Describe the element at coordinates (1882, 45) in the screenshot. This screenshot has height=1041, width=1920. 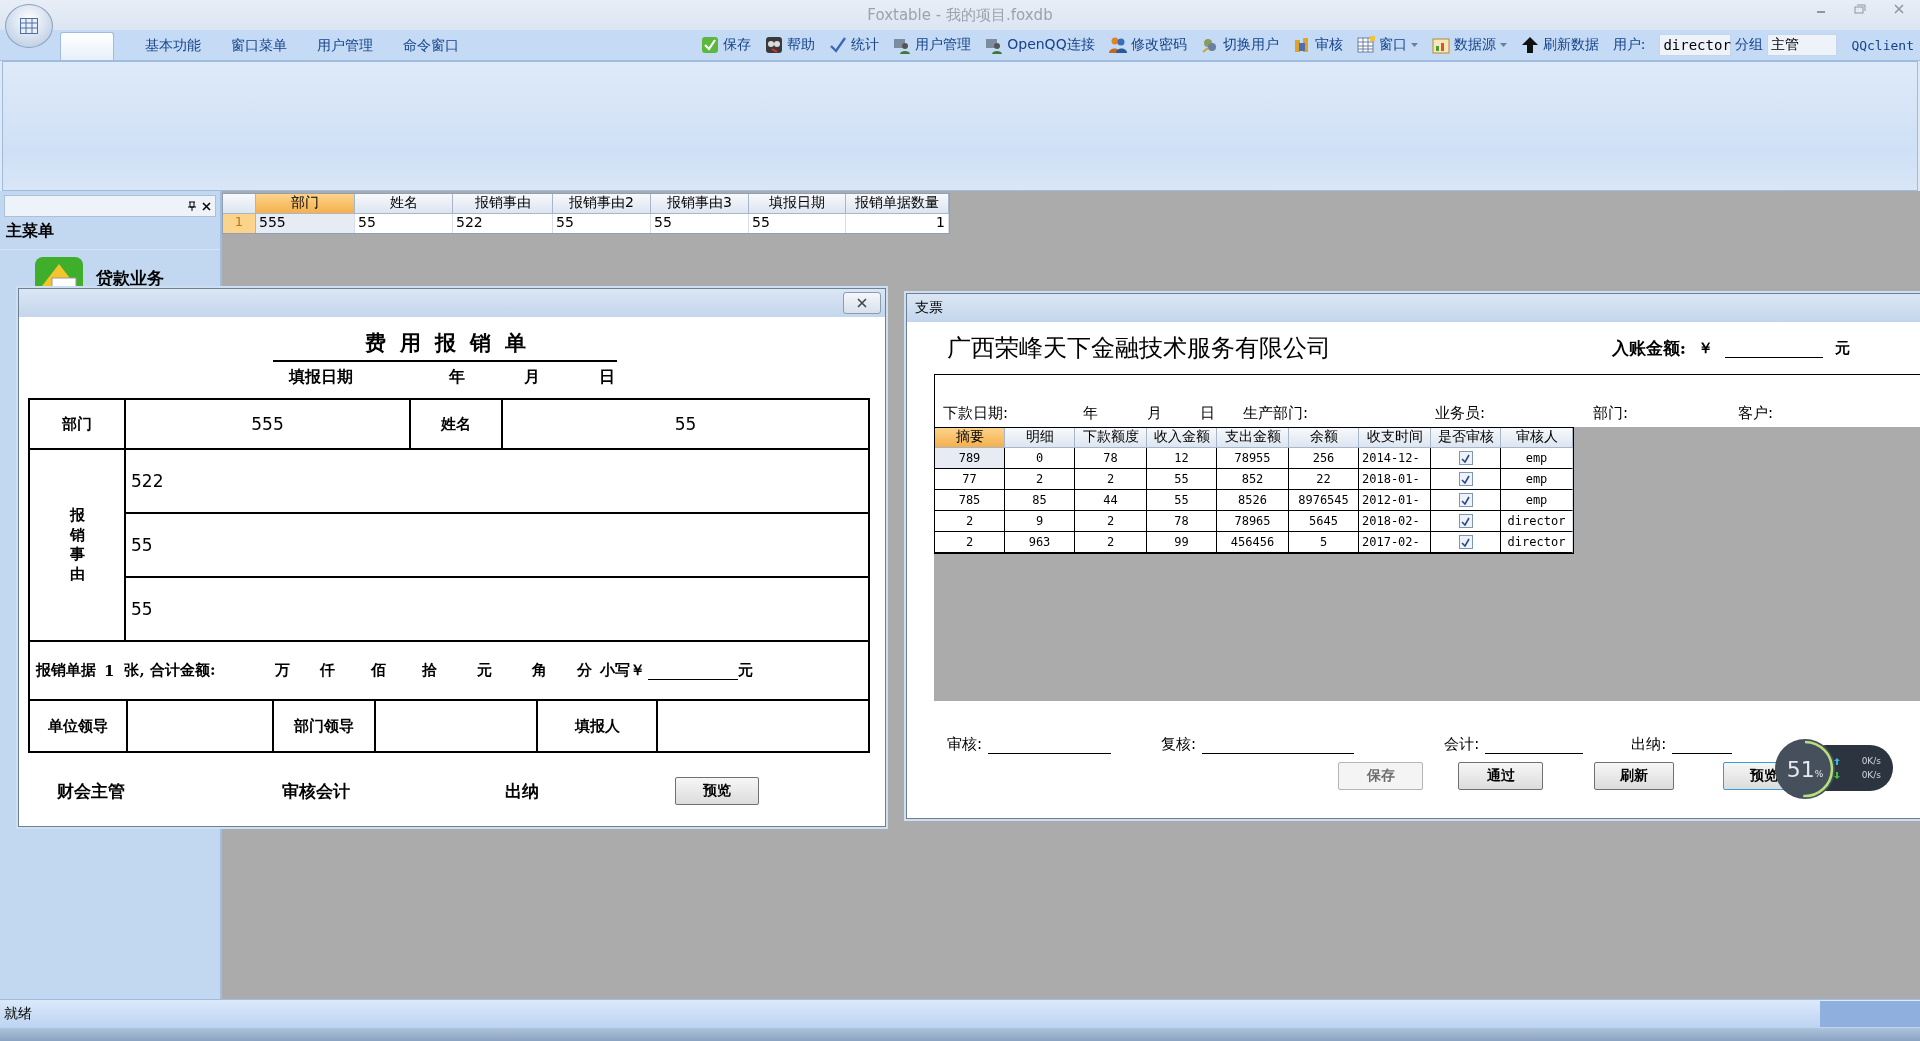
I see `qq-client-label: QQclient` at that location.